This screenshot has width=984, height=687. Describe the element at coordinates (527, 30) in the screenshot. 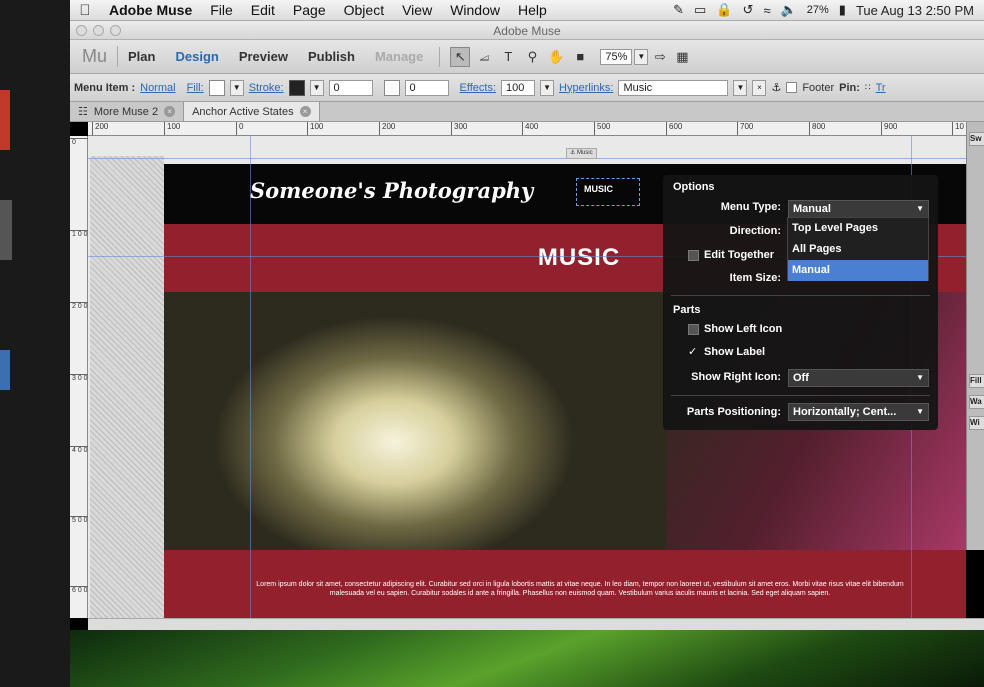

I see `window-titlebar: Adobe Muse` at that location.